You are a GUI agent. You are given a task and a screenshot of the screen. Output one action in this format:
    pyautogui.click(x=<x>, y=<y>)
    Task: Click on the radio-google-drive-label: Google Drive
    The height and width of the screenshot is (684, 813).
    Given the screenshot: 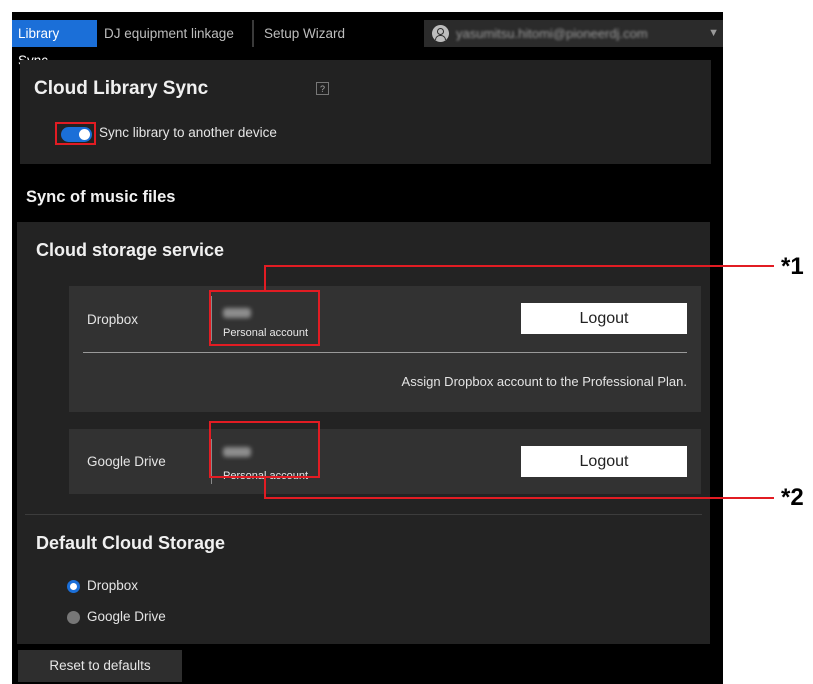 What is the action you would take?
    pyautogui.click(x=126, y=616)
    